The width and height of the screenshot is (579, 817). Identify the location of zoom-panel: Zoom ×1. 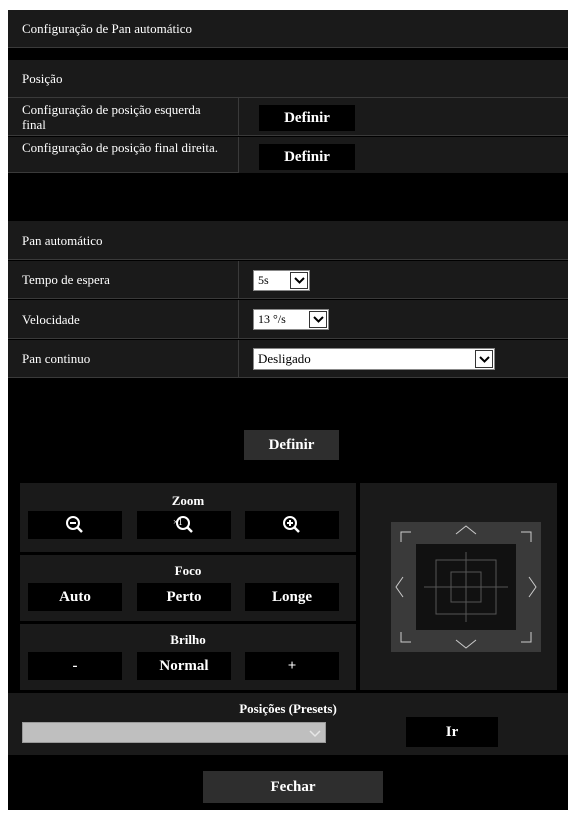
(188, 517).